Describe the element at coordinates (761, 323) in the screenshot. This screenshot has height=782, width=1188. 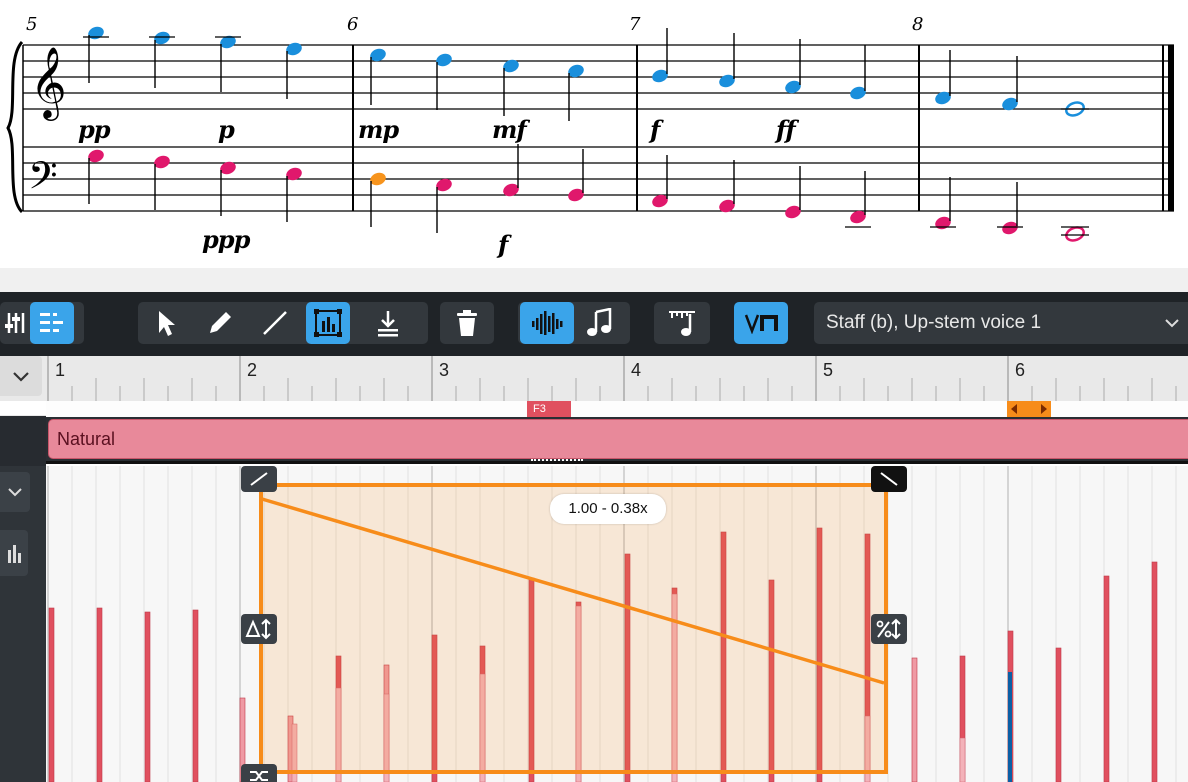
I see `voice-toggle-icon` at that location.